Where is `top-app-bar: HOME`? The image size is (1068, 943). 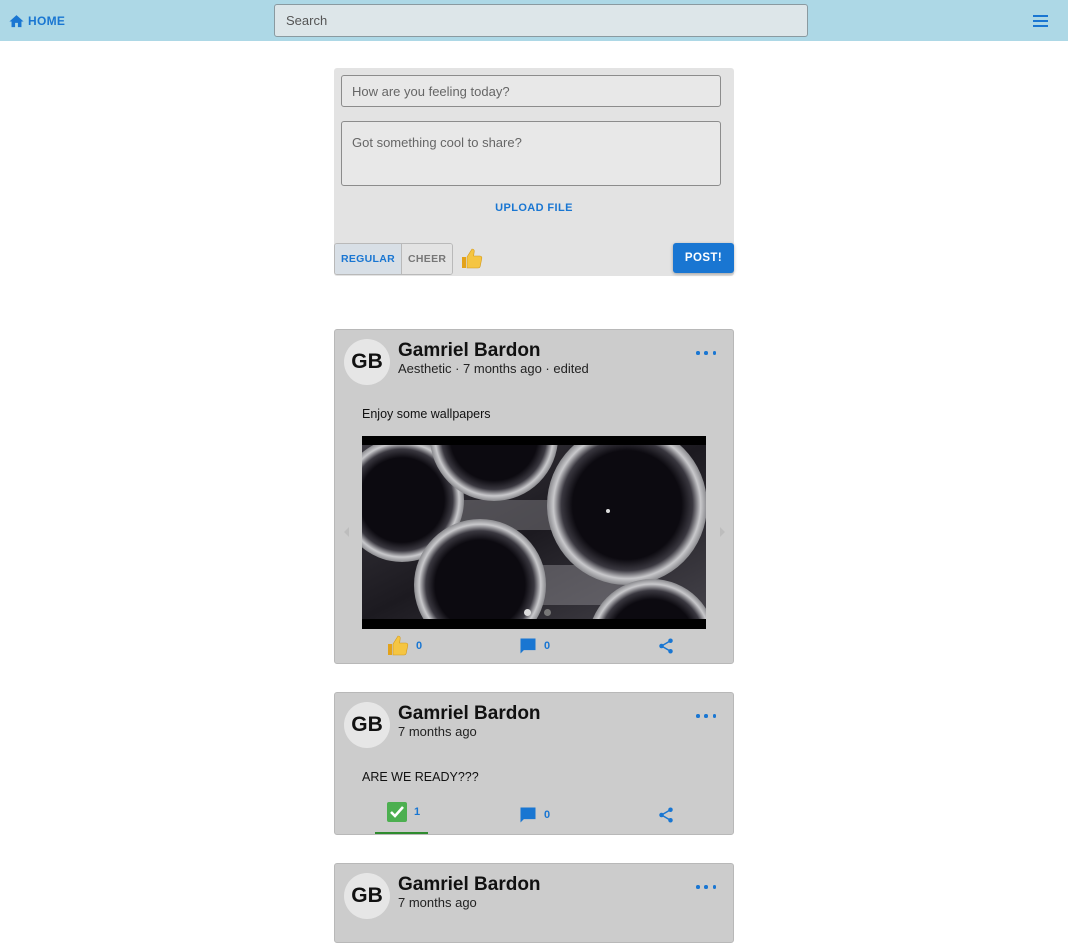
top-app-bar: HOME is located at coordinates (534, 20).